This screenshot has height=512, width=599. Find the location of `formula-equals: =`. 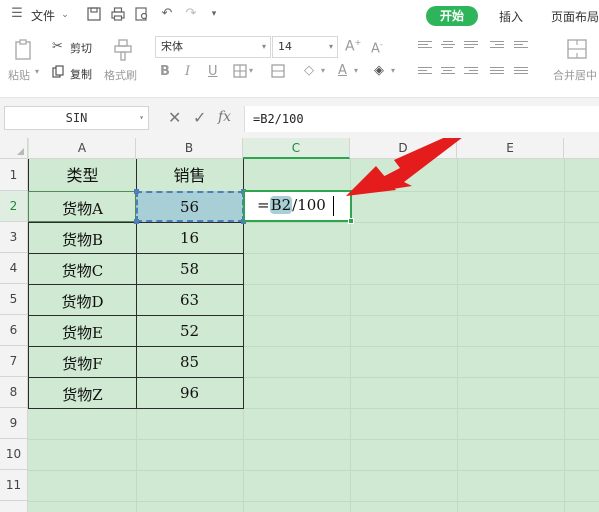

formula-equals: = is located at coordinates (263, 205).